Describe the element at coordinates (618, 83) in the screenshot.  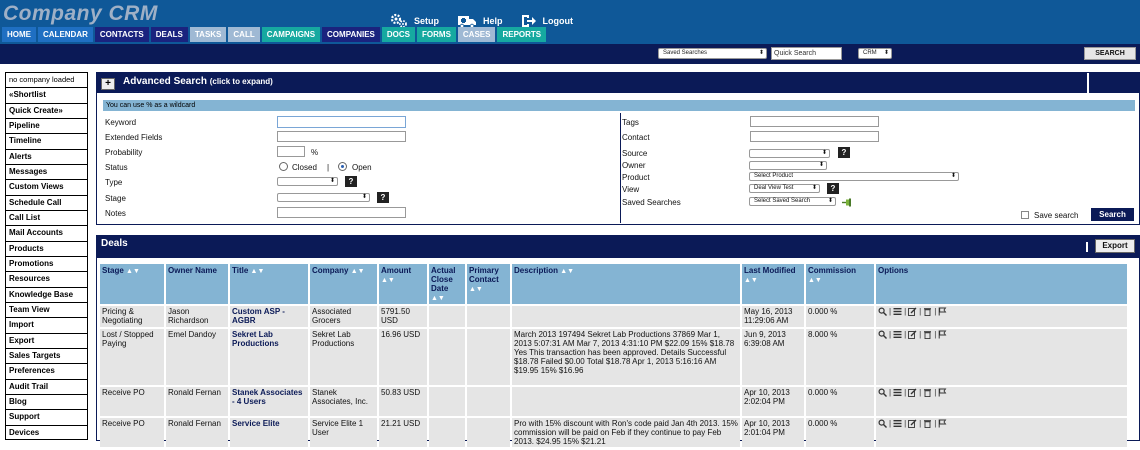
I see `advanced-search-header: + Advanced Search (click to expand)` at that location.